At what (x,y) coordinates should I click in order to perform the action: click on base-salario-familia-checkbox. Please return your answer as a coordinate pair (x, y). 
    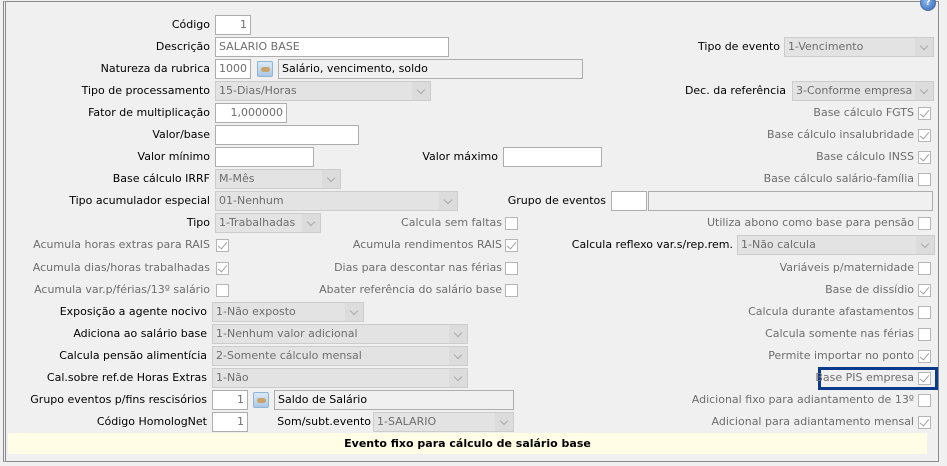
    Looking at the image, I should click on (924, 179).